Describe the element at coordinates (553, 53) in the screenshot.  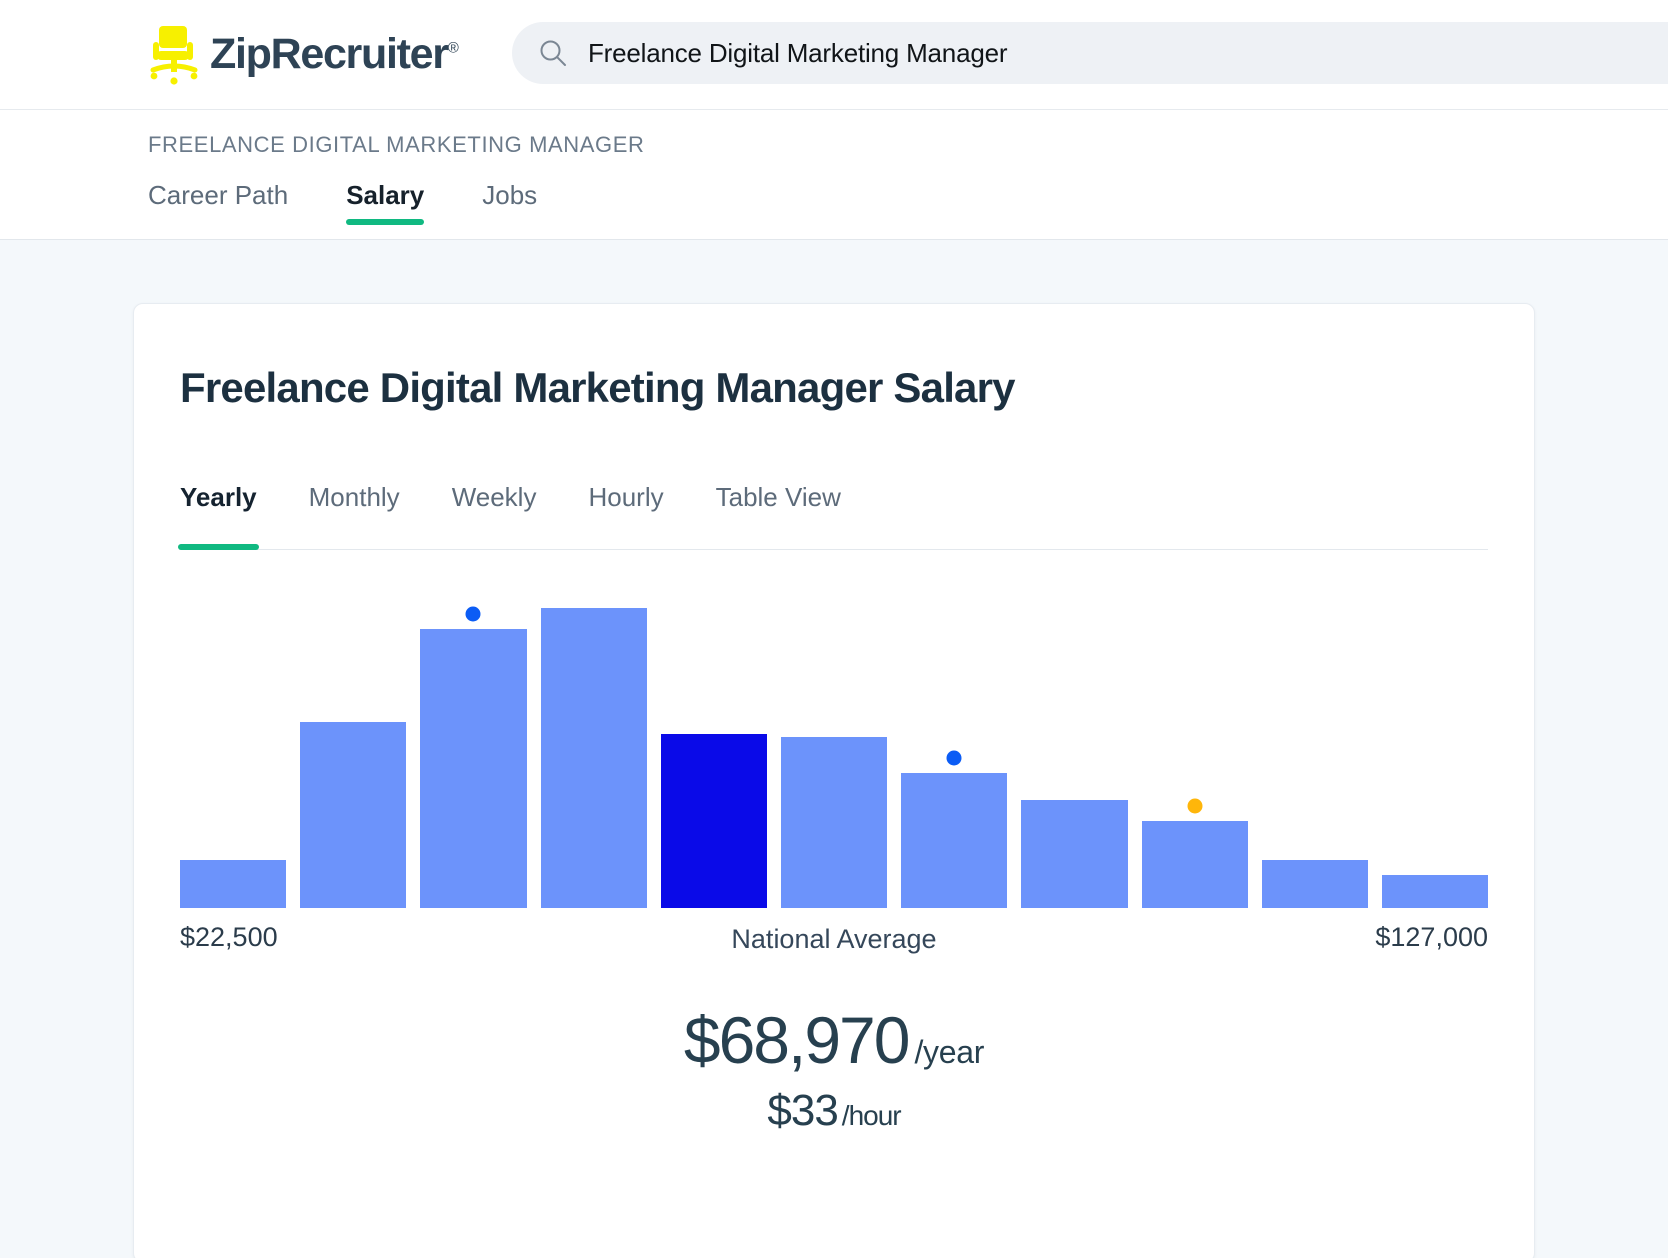
I see `search-icon` at that location.